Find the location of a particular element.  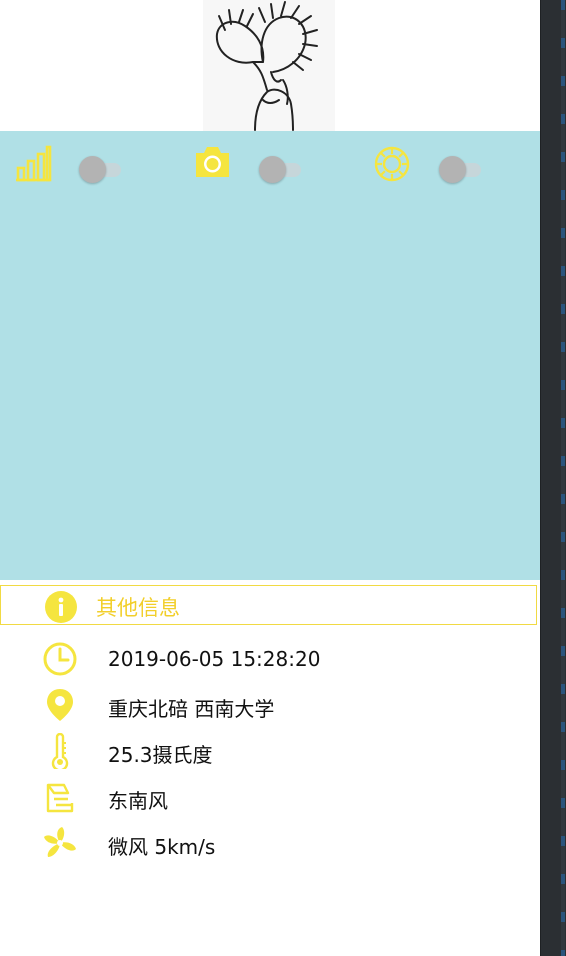

info-icon is located at coordinates (61, 609).